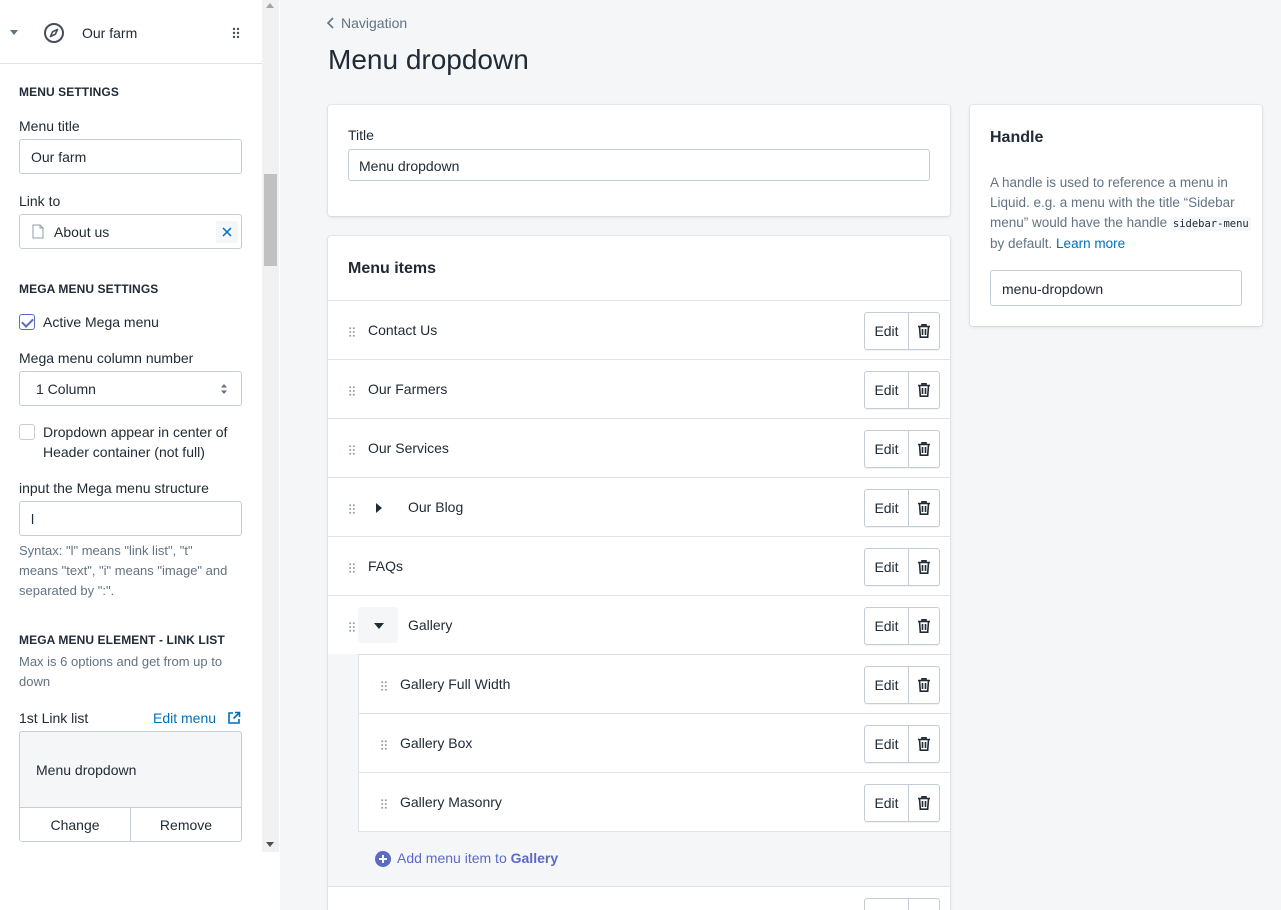 This screenshot has width=1281, height=910. What do you see at coordinates (130, 156) in the screenshot?
I see `menu-title-input: Our farm` at bounding box center [130, 156].